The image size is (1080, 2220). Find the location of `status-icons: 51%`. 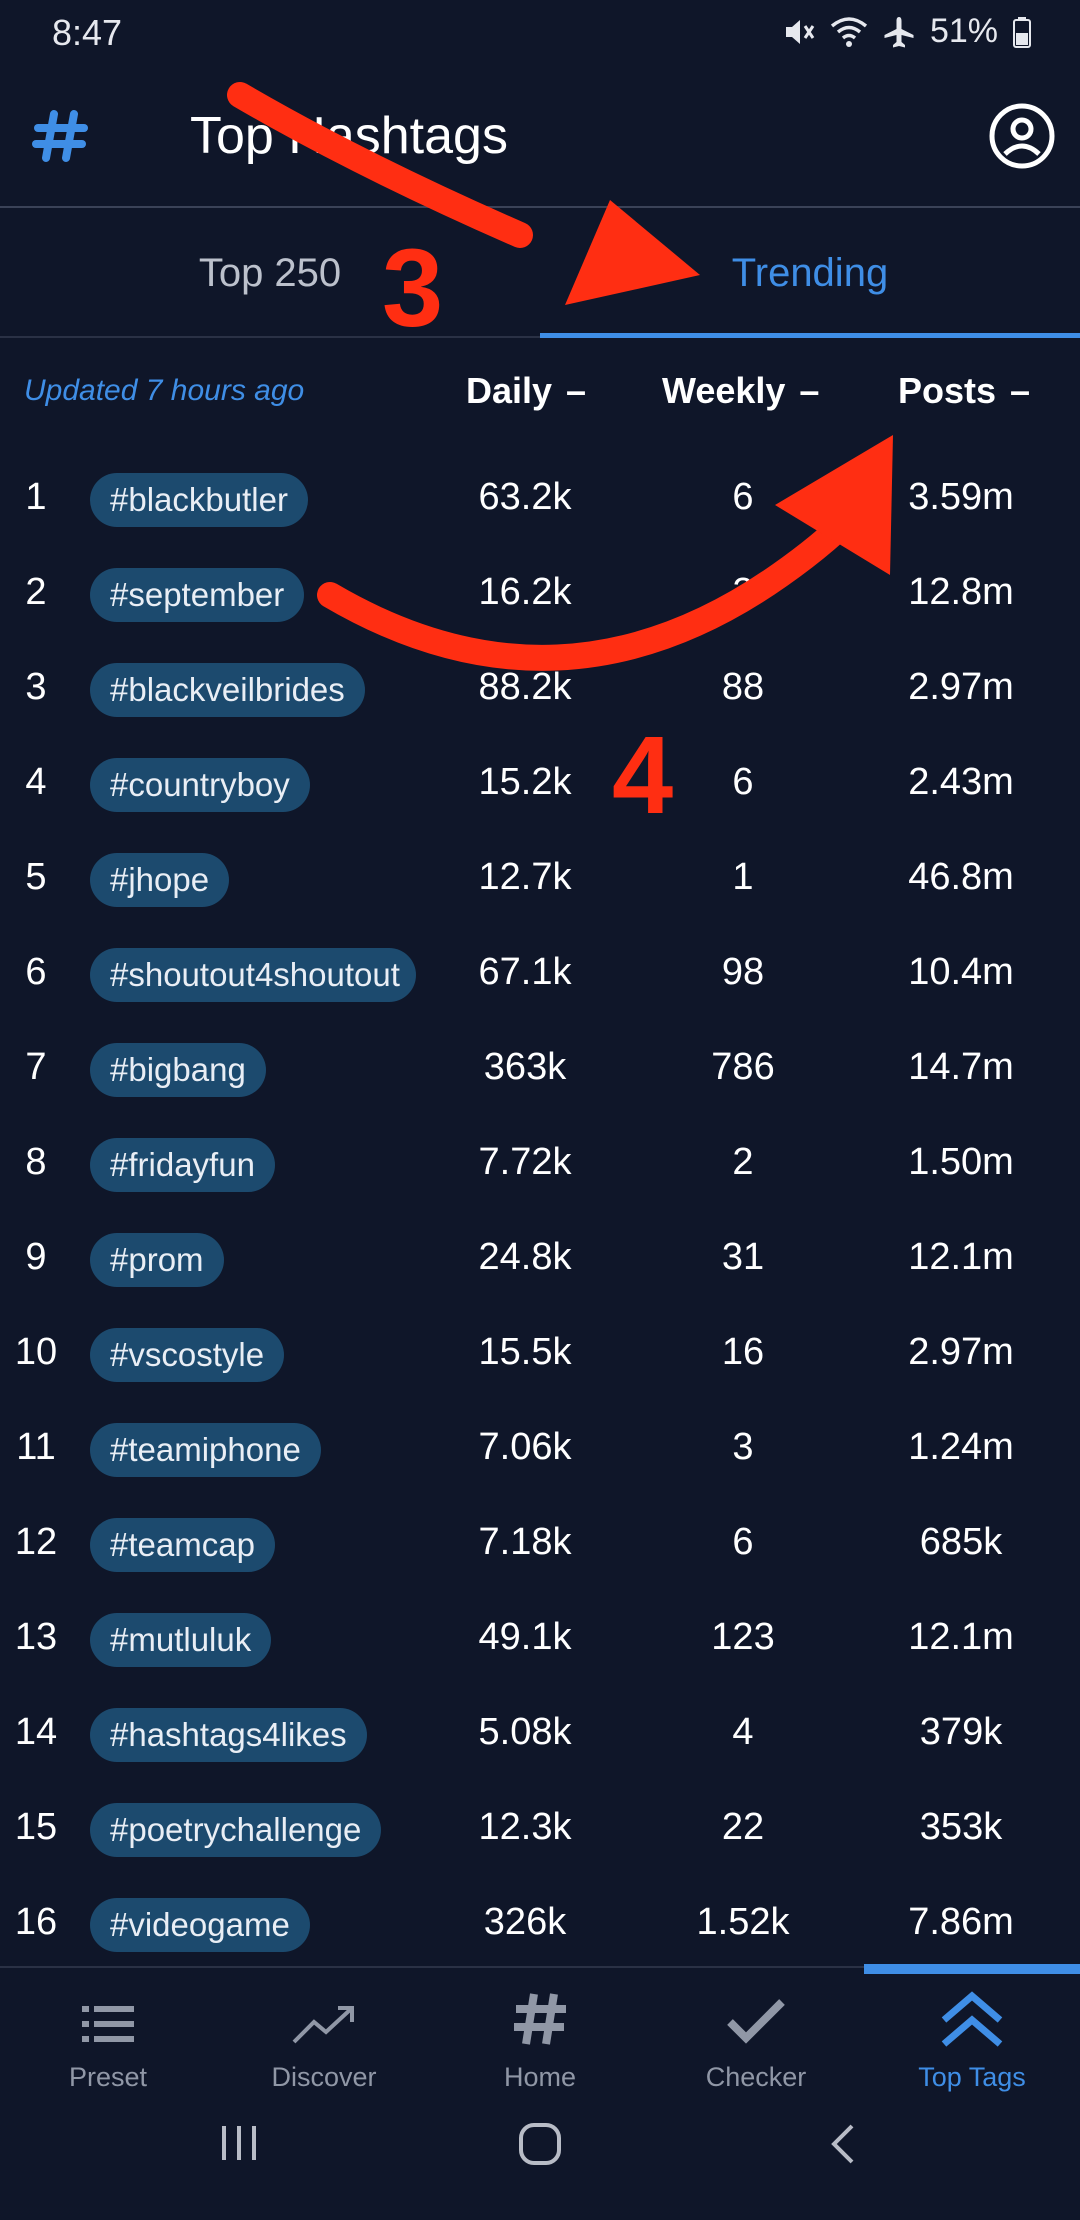

status-icons: 51% is located at coordinates (907, 31).